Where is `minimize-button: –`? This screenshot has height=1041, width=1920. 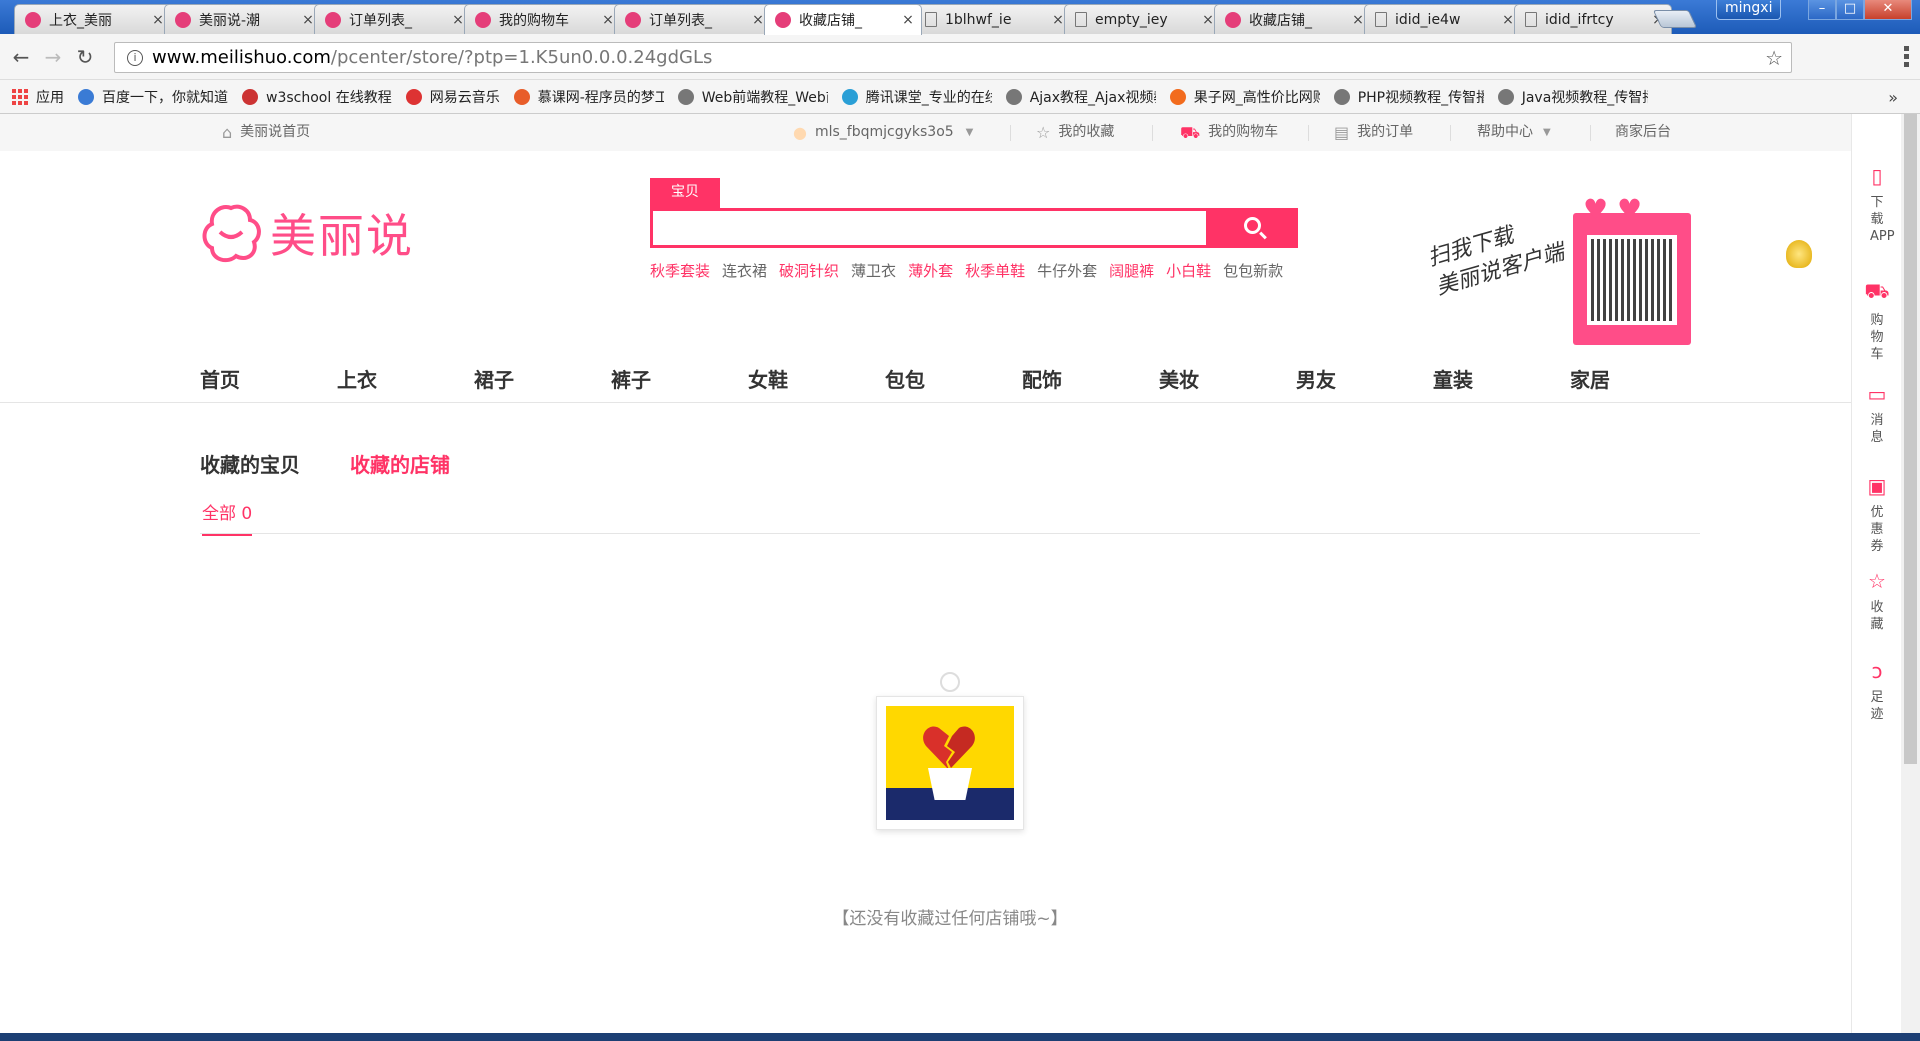 minimize-button: – is located at coordinates (1822, 10).